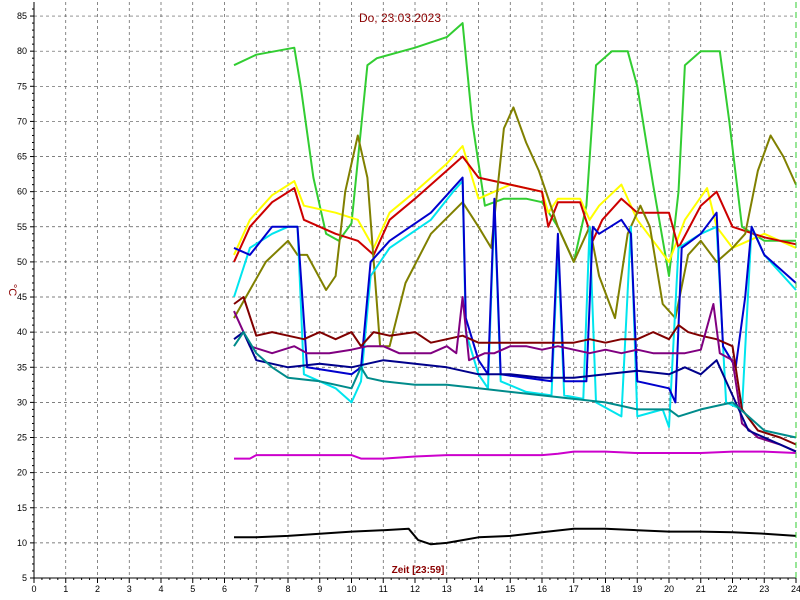  What do you see at coordinates (33, 589) in the screenshot?
I see `x-tick-label-0: 0` at bounding box center [33, 589].